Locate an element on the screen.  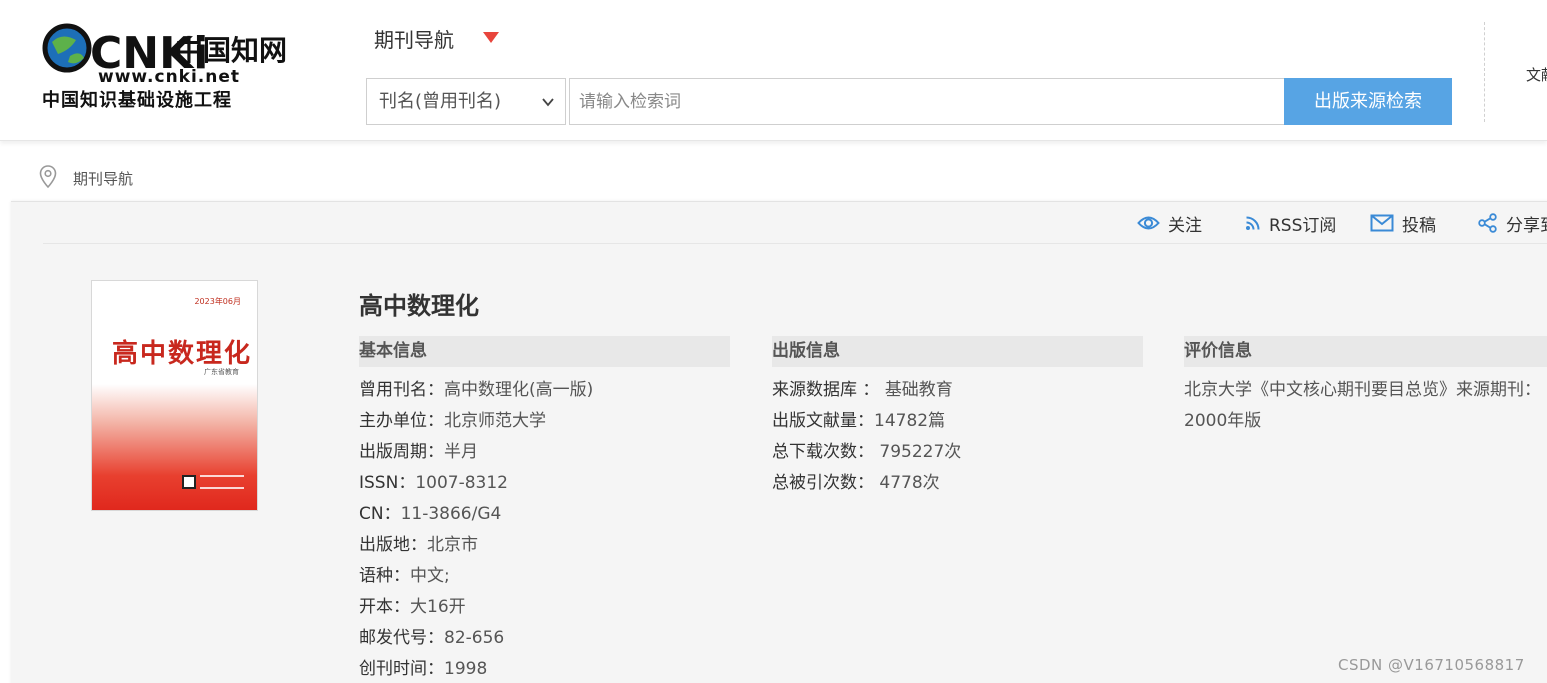
journal-nav-title: 期刊导航 is located at coordinates (414, 38).